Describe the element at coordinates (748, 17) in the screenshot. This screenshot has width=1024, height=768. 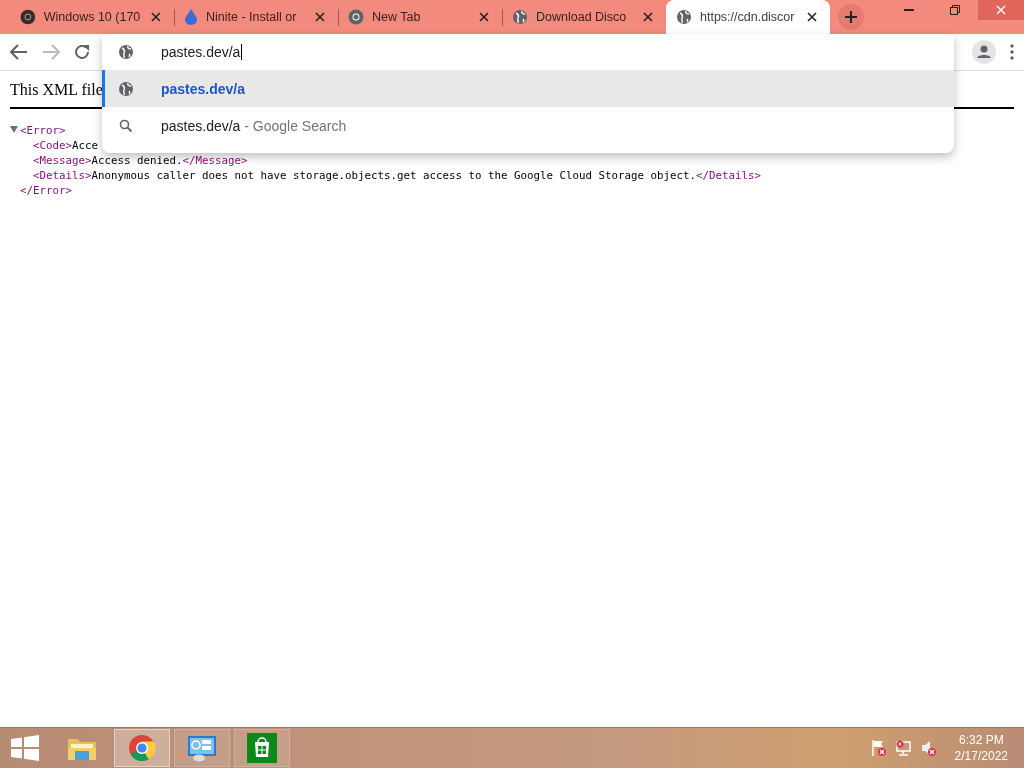
I see `browser-tab: https://cdn.discor` at that location.